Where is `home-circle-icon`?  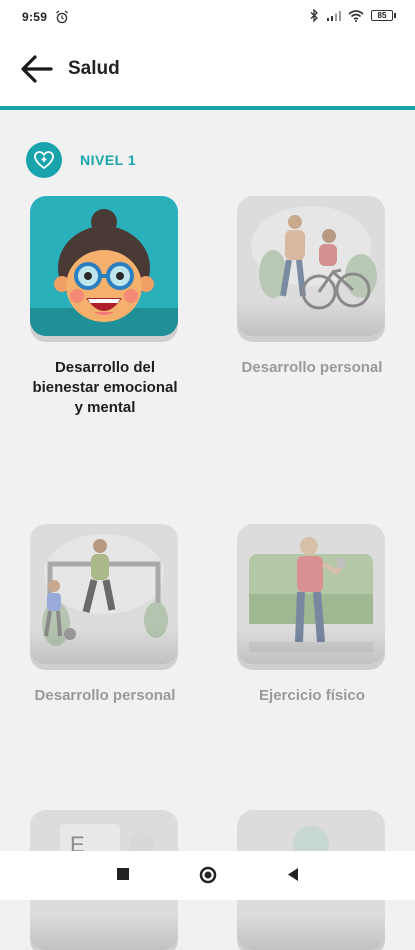 home-circle-icon is located at coordinates (208, 875).